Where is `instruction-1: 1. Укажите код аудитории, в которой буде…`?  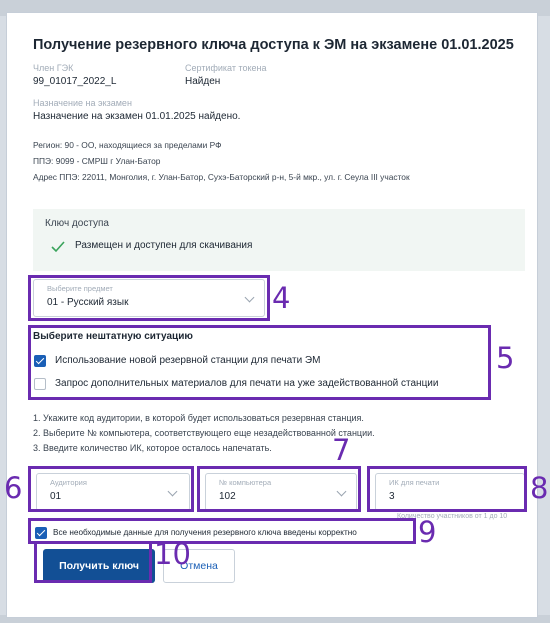
instruction-1: 1. Укажите код аудитории, в которой буде… is located at coordinates (198, 418).